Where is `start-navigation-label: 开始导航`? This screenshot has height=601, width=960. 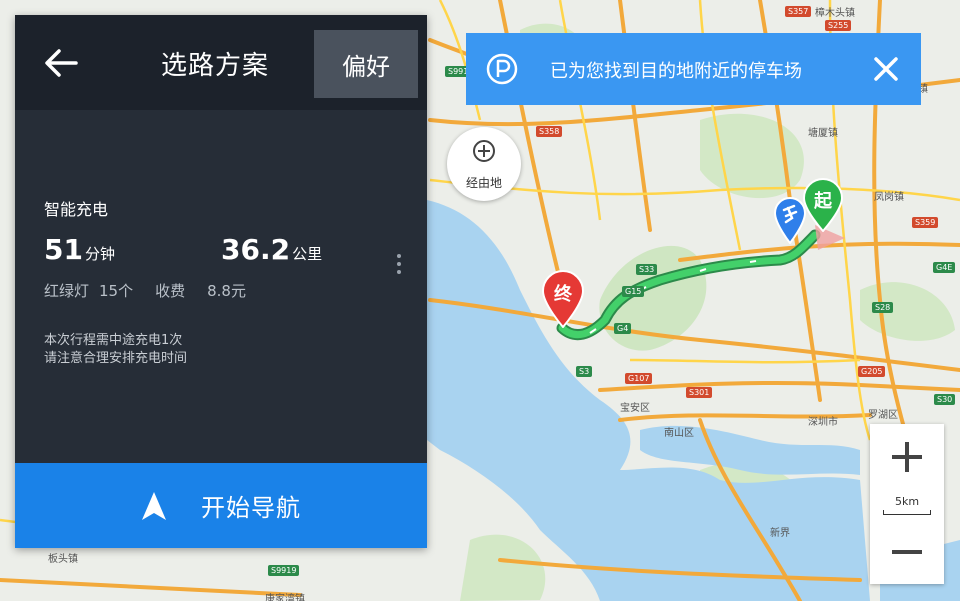 start-navigation-label: 开始导航 is located at coordinates (251, 508).